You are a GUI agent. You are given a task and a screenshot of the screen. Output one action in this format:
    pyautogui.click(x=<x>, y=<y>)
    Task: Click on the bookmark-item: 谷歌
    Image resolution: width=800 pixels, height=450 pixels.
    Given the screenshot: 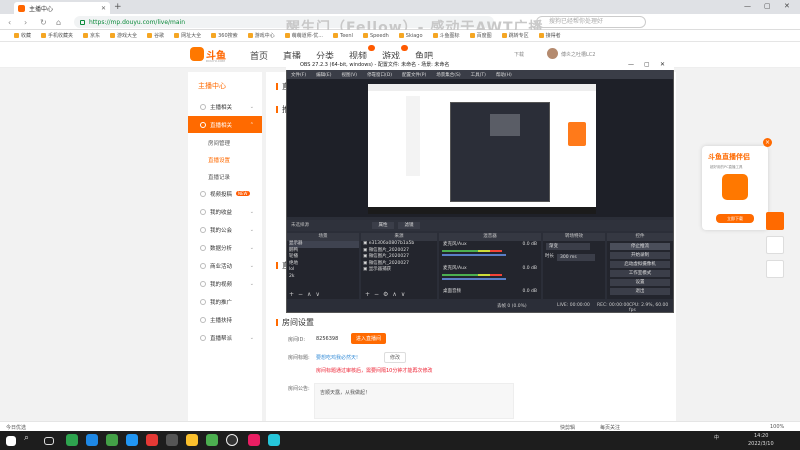 What is the action you would take?
    pyautogui.click(x=155, y=35)
    